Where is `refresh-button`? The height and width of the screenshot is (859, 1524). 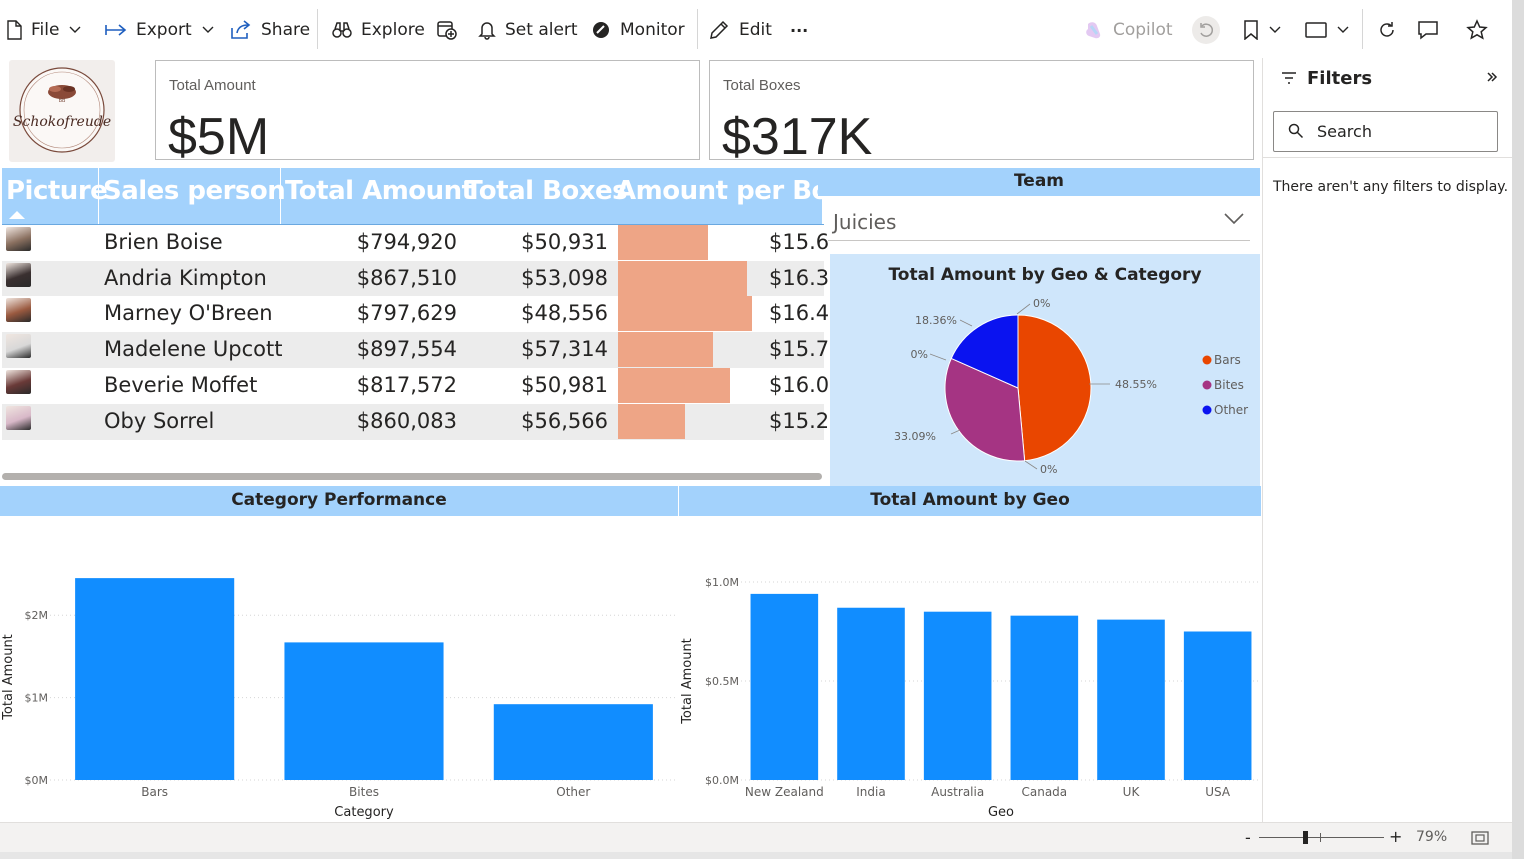
refresh-button is located at coordinates (1387, 30).